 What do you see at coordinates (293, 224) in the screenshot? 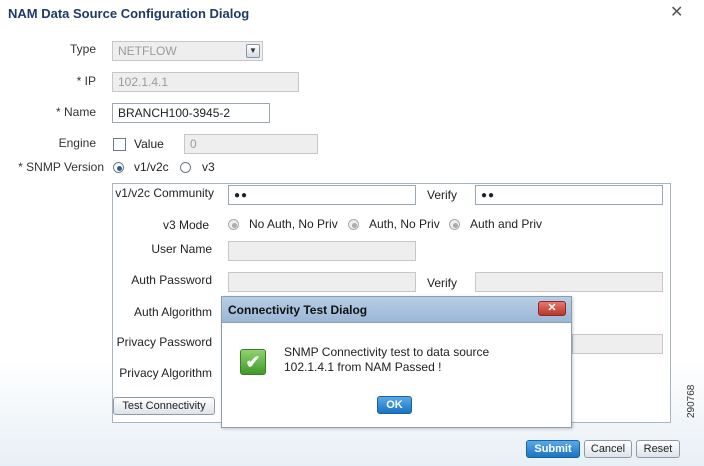
I see `mode-noauth-label: No Auth, No Priv` at bounding box center [293, 224].